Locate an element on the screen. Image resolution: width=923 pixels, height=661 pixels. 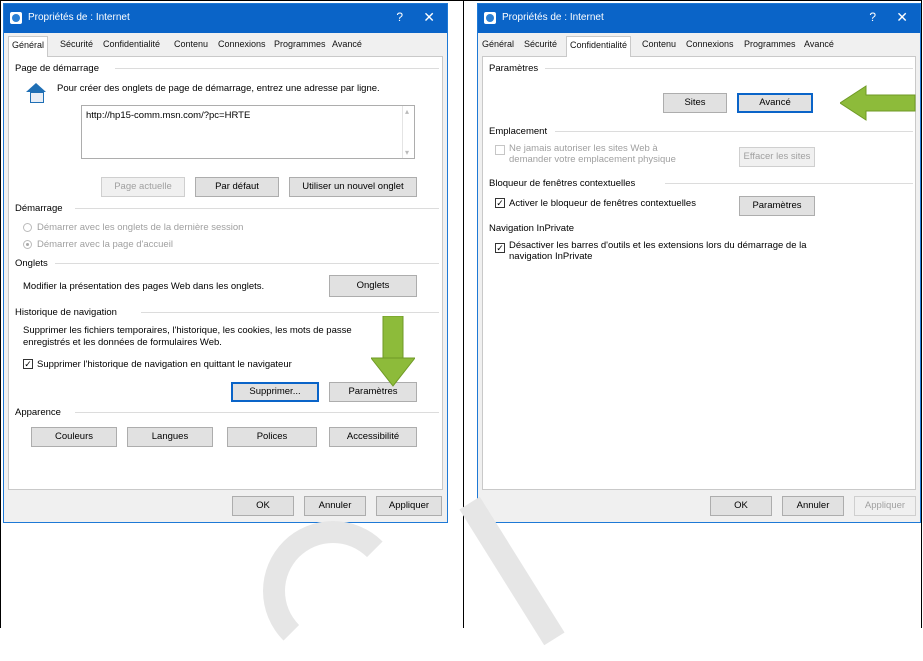
clear-sites-button: Effacer les sites is located at coordinates (777, 157).